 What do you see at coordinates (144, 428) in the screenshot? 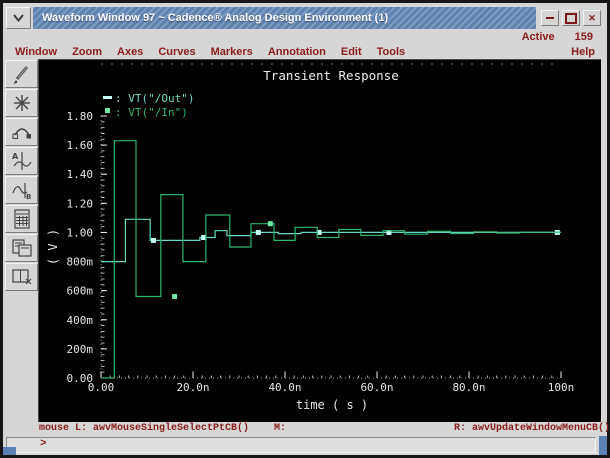
I see `mouse-left-binding: mouse L: awvMouseSingleSelectPtCB()` at bounding box center [144, 428].